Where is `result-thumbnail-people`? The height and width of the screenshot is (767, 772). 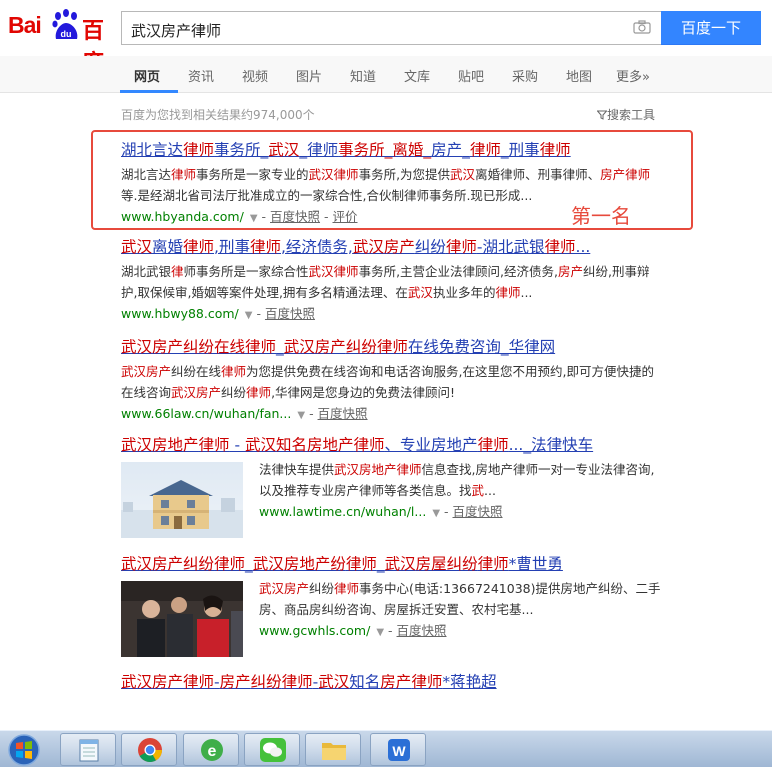
result-thumbnail-people is located at coordinates (182, 619).